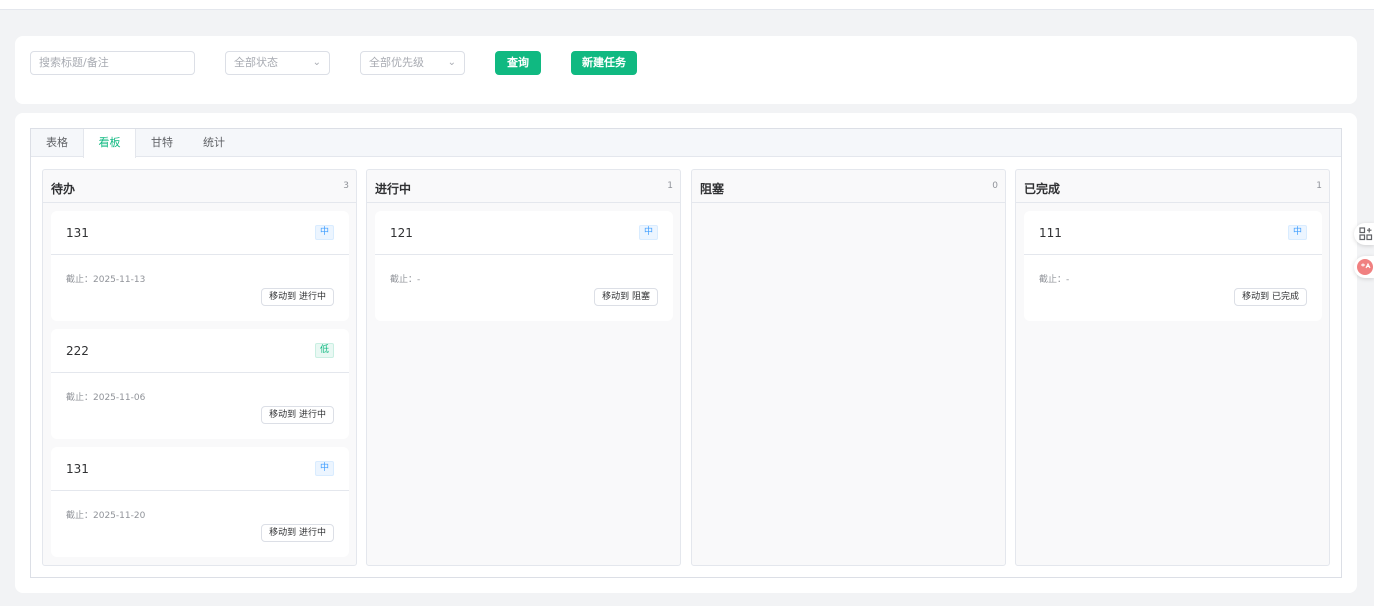 This screenshot has height=606, width=1374. Describe the element at coordinates (109, 143) in the screenshot. I see `tab-kanban: 看板` at that location.